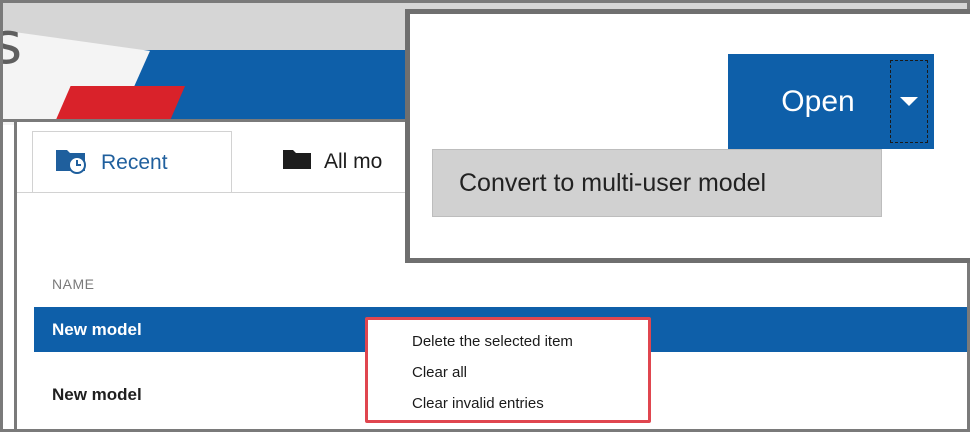  I want to click on column-header-name: NAME, so click(73, 284).